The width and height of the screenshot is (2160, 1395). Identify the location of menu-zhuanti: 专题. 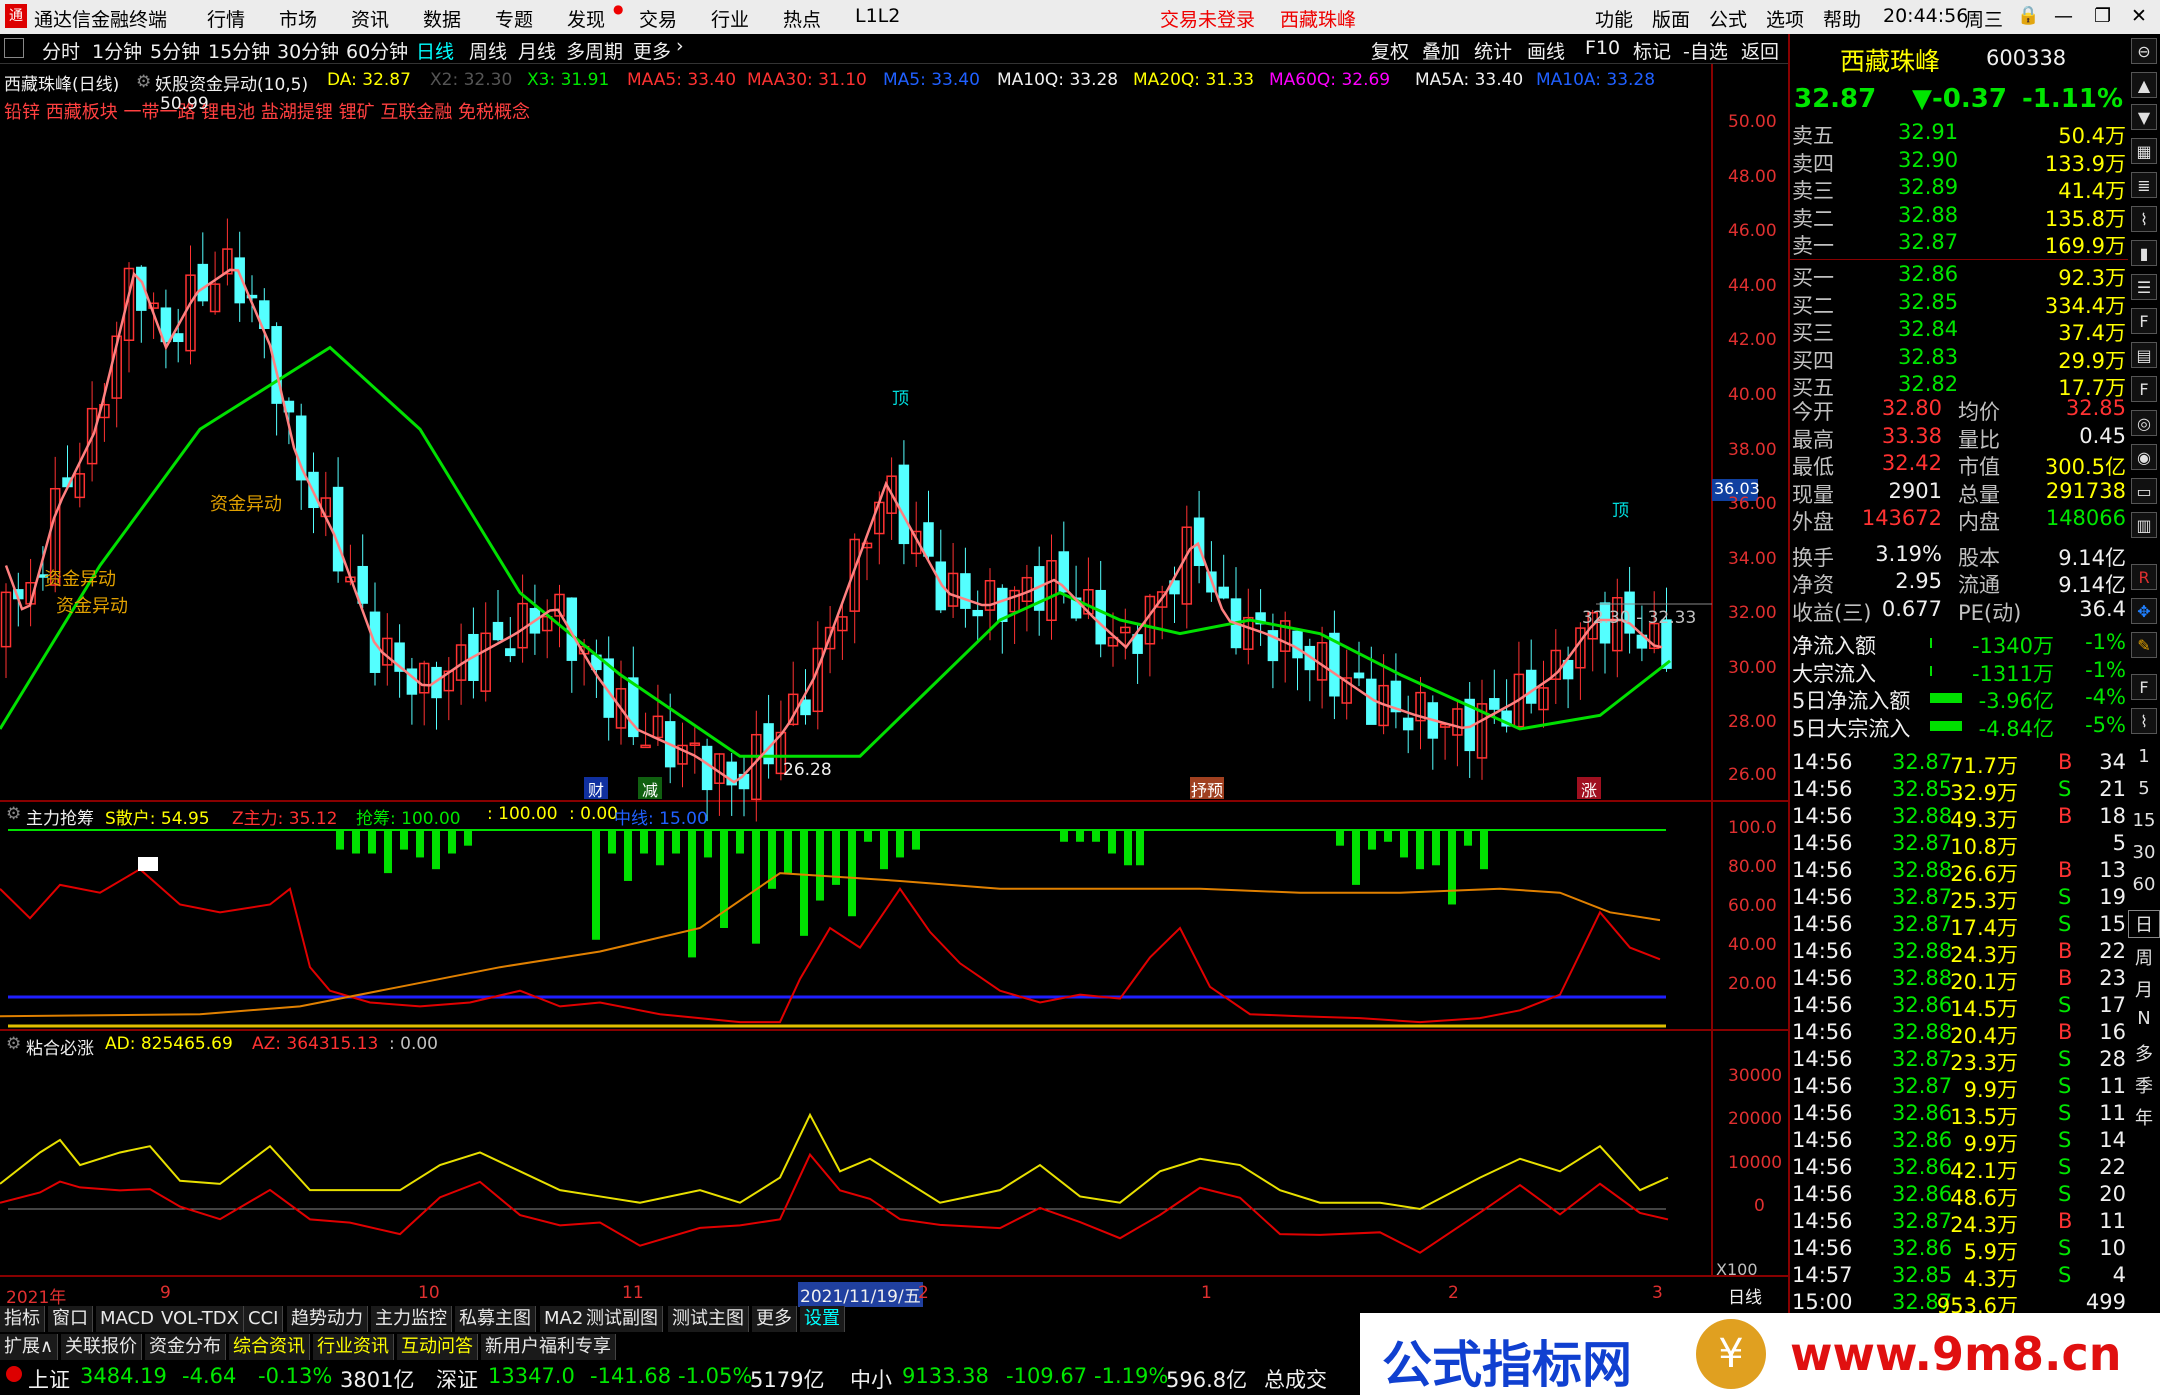
(514, 18).